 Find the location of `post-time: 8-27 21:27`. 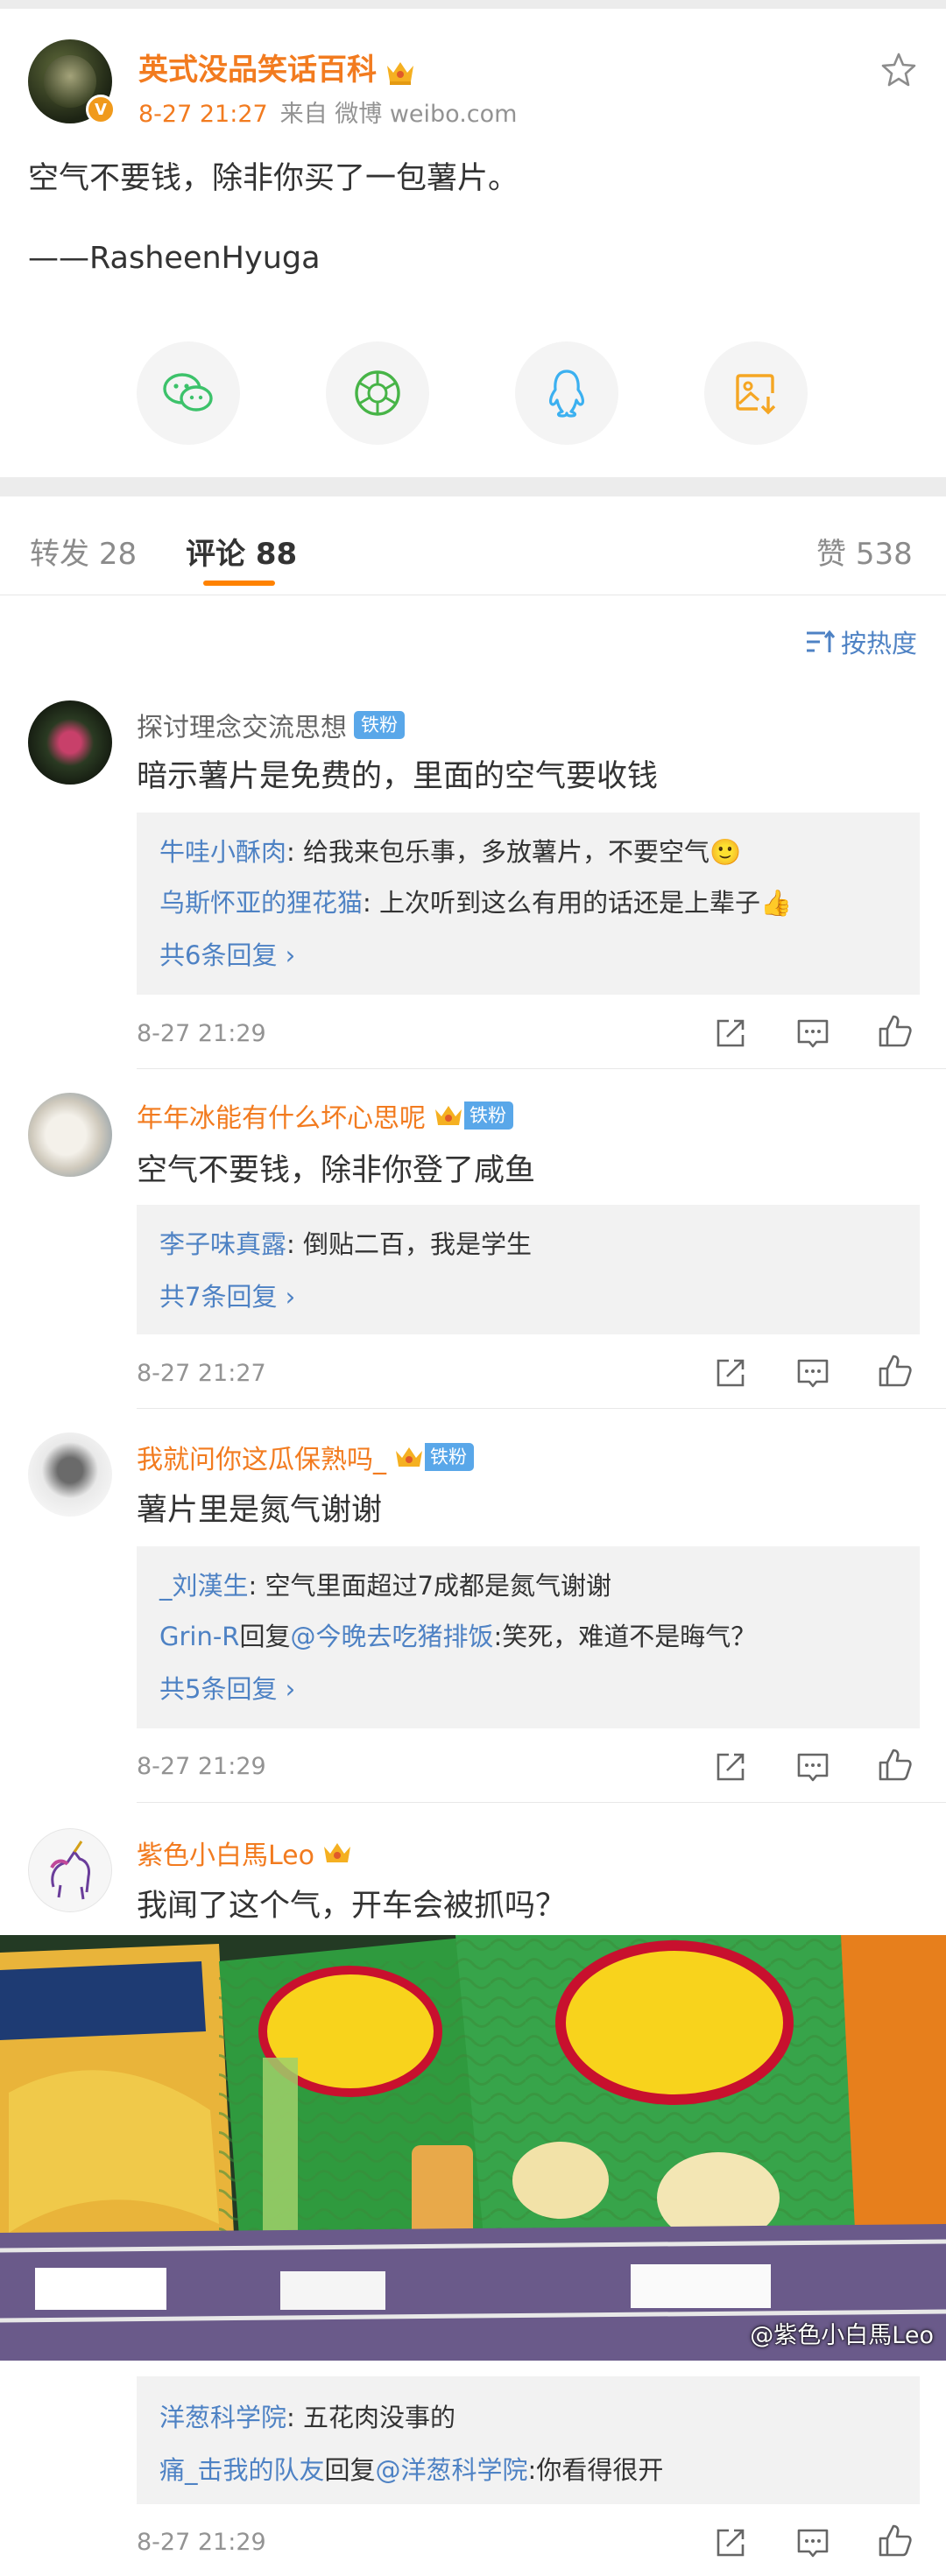

post-time: 8-27 21:27 is located at coordinates (203, 114).